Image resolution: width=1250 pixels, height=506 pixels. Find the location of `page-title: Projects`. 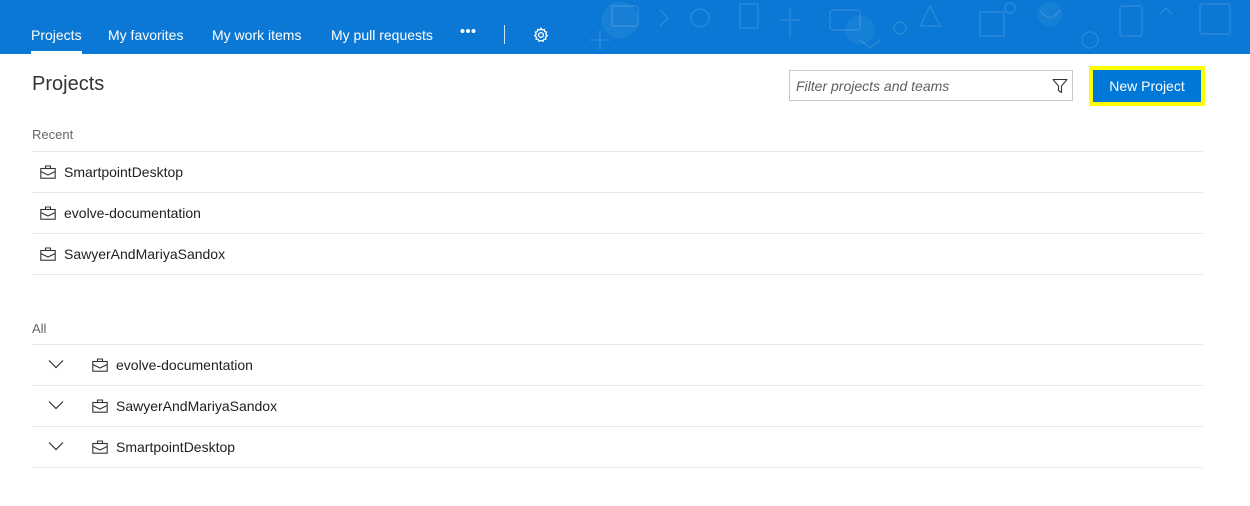

page-title: Projects is located at coordinates (68, 84).